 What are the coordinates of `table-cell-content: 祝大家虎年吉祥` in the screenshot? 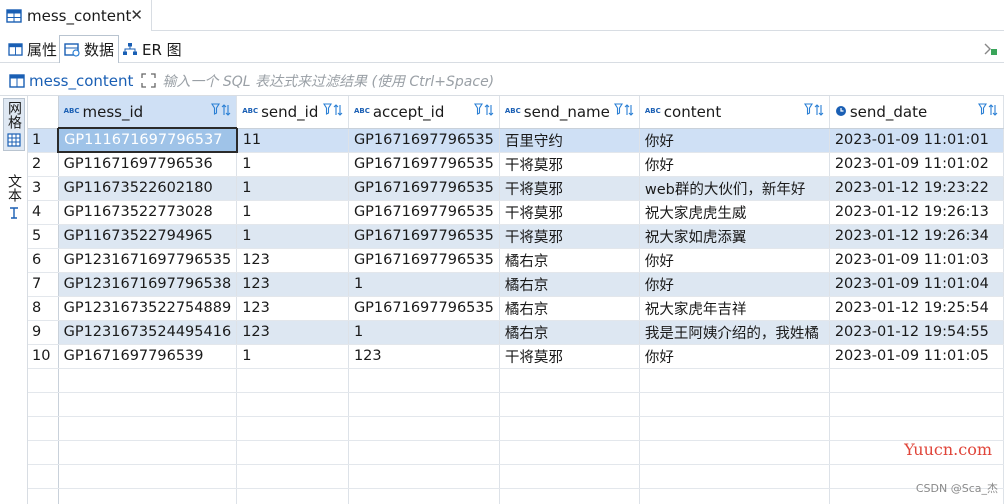 It's located at (734, 308).